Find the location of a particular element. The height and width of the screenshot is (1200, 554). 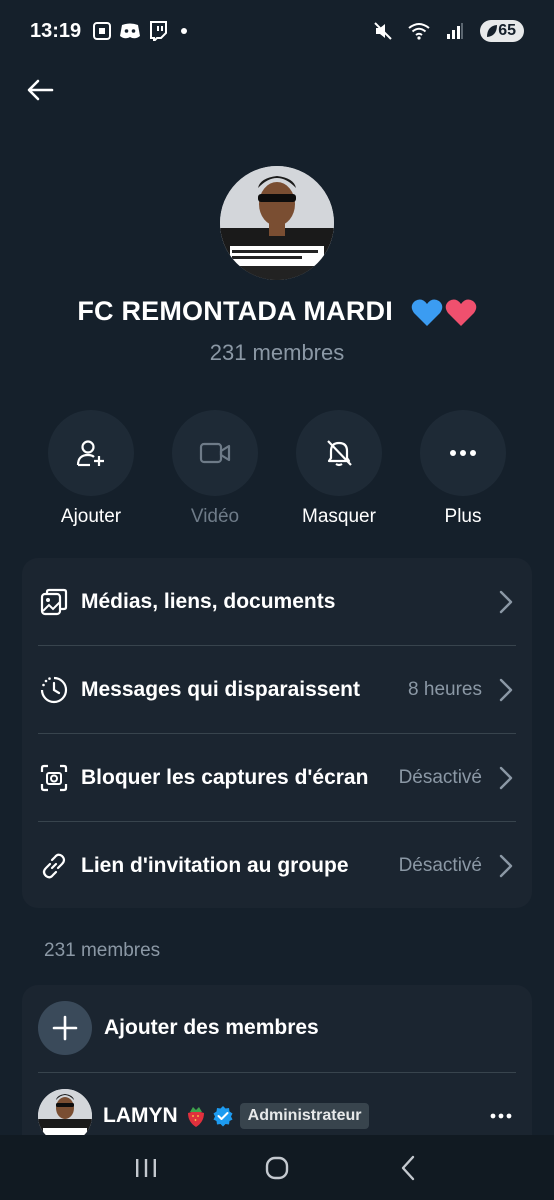

screenshot-icon is located at coordinates (102, 31).